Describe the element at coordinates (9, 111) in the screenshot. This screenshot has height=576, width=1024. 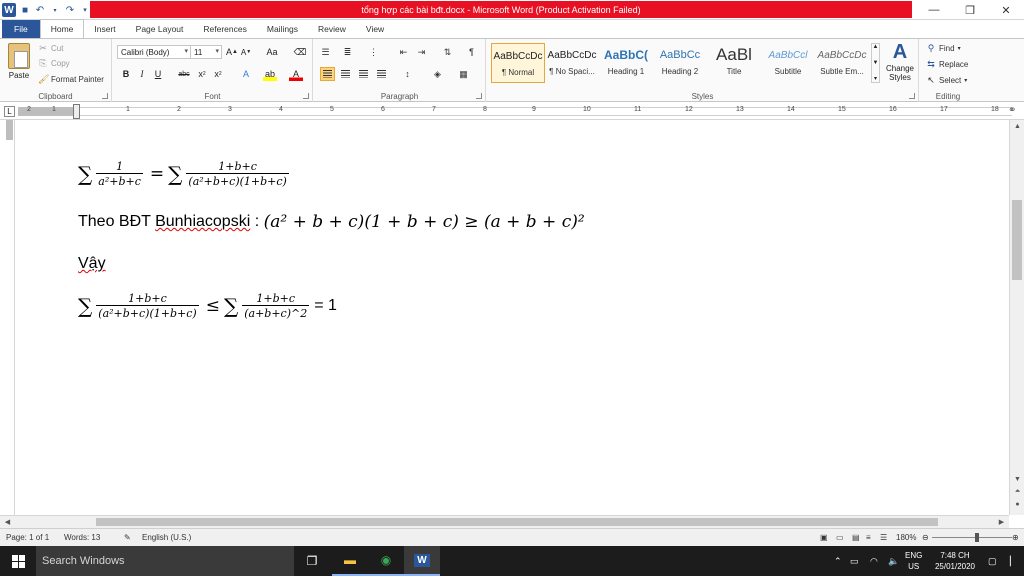
I see `tab-selector-icon: L` at that location.